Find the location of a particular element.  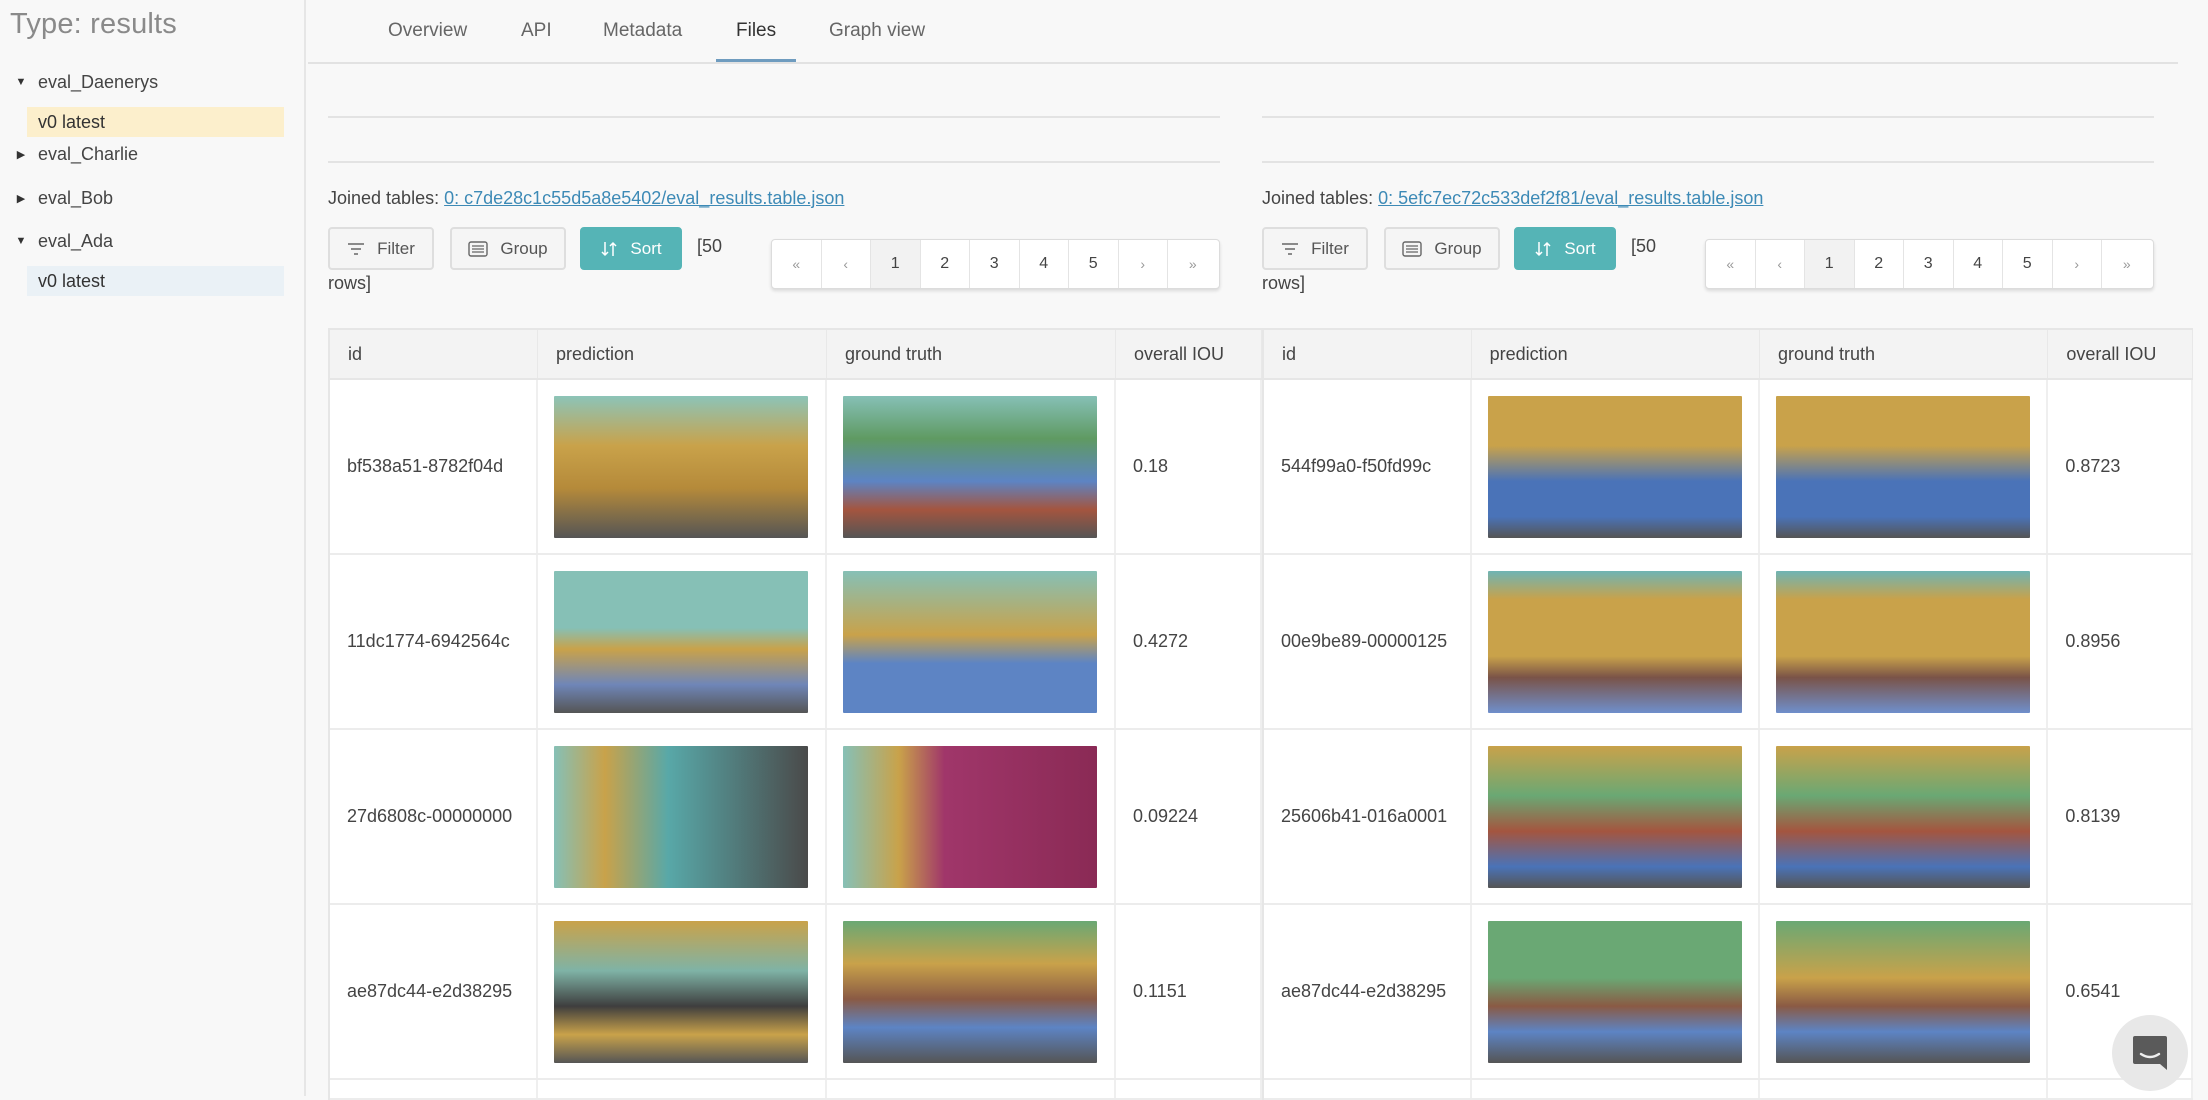

chat-support-icon is located at coordinates (2150, 1053).